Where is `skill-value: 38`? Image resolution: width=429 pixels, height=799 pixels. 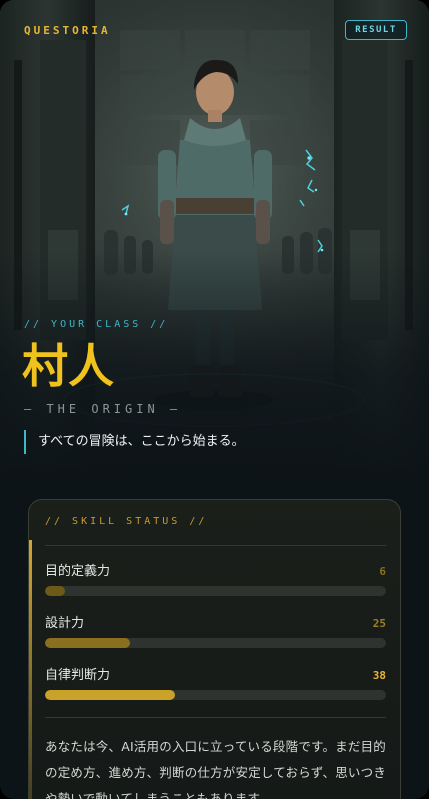
skill-value: 38 is located at coordinates (379, 675).